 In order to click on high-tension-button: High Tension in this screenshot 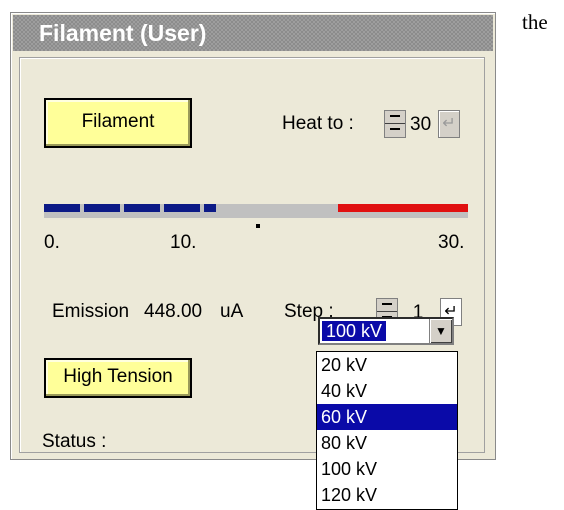, I will do `click(118, 378)`.